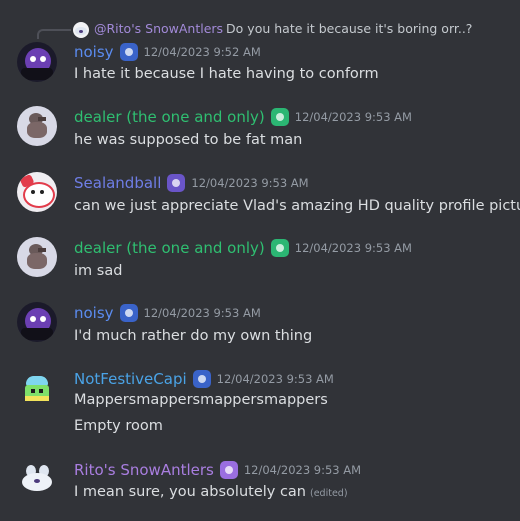 Image resolution: width=520 pixels, height=521 pixels. Describe the element at coordinates (54, 34) in the screenshot. I see `reply-spine` at that location.